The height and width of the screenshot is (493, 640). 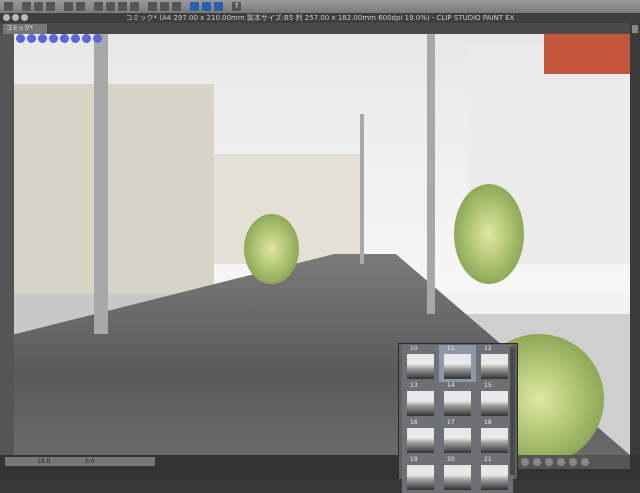 I want to click on transform-icon, so click(x=110, y=6).